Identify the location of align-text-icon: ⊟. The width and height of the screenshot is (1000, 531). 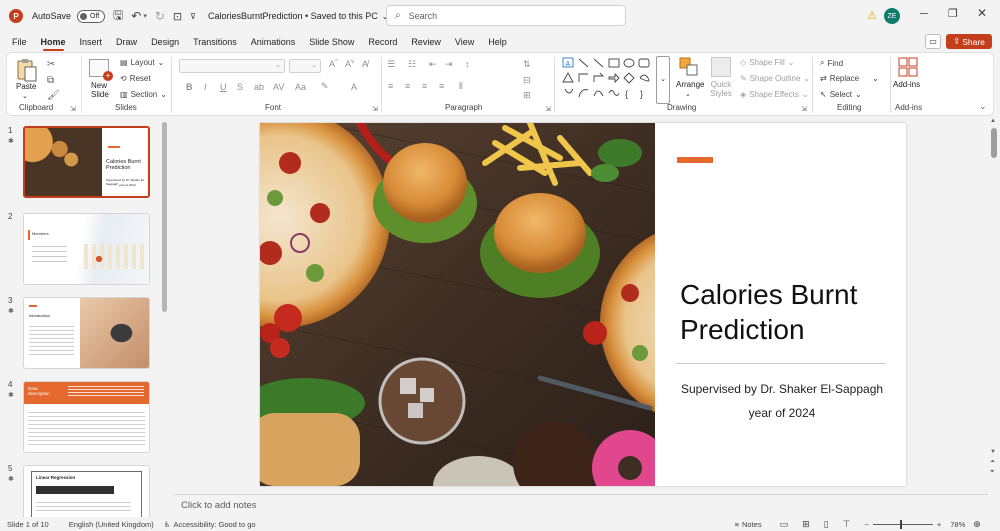
(527, 80).